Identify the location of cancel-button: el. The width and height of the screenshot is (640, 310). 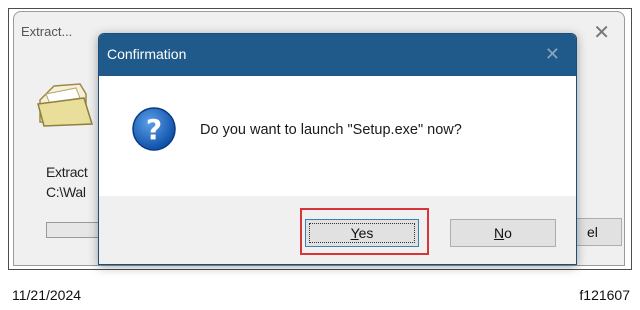
(596, 232).